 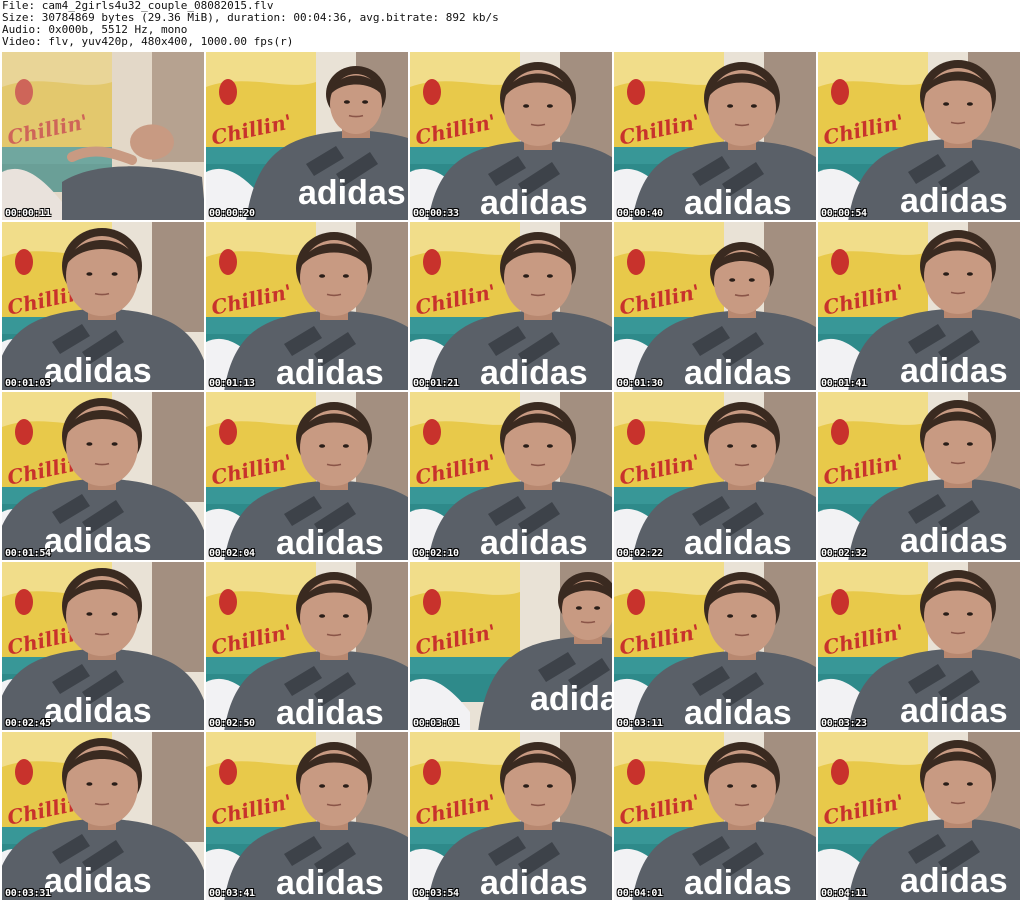 I want to click on thumbnail-timestamp: 00:04:11, so click(x=844, y=893).